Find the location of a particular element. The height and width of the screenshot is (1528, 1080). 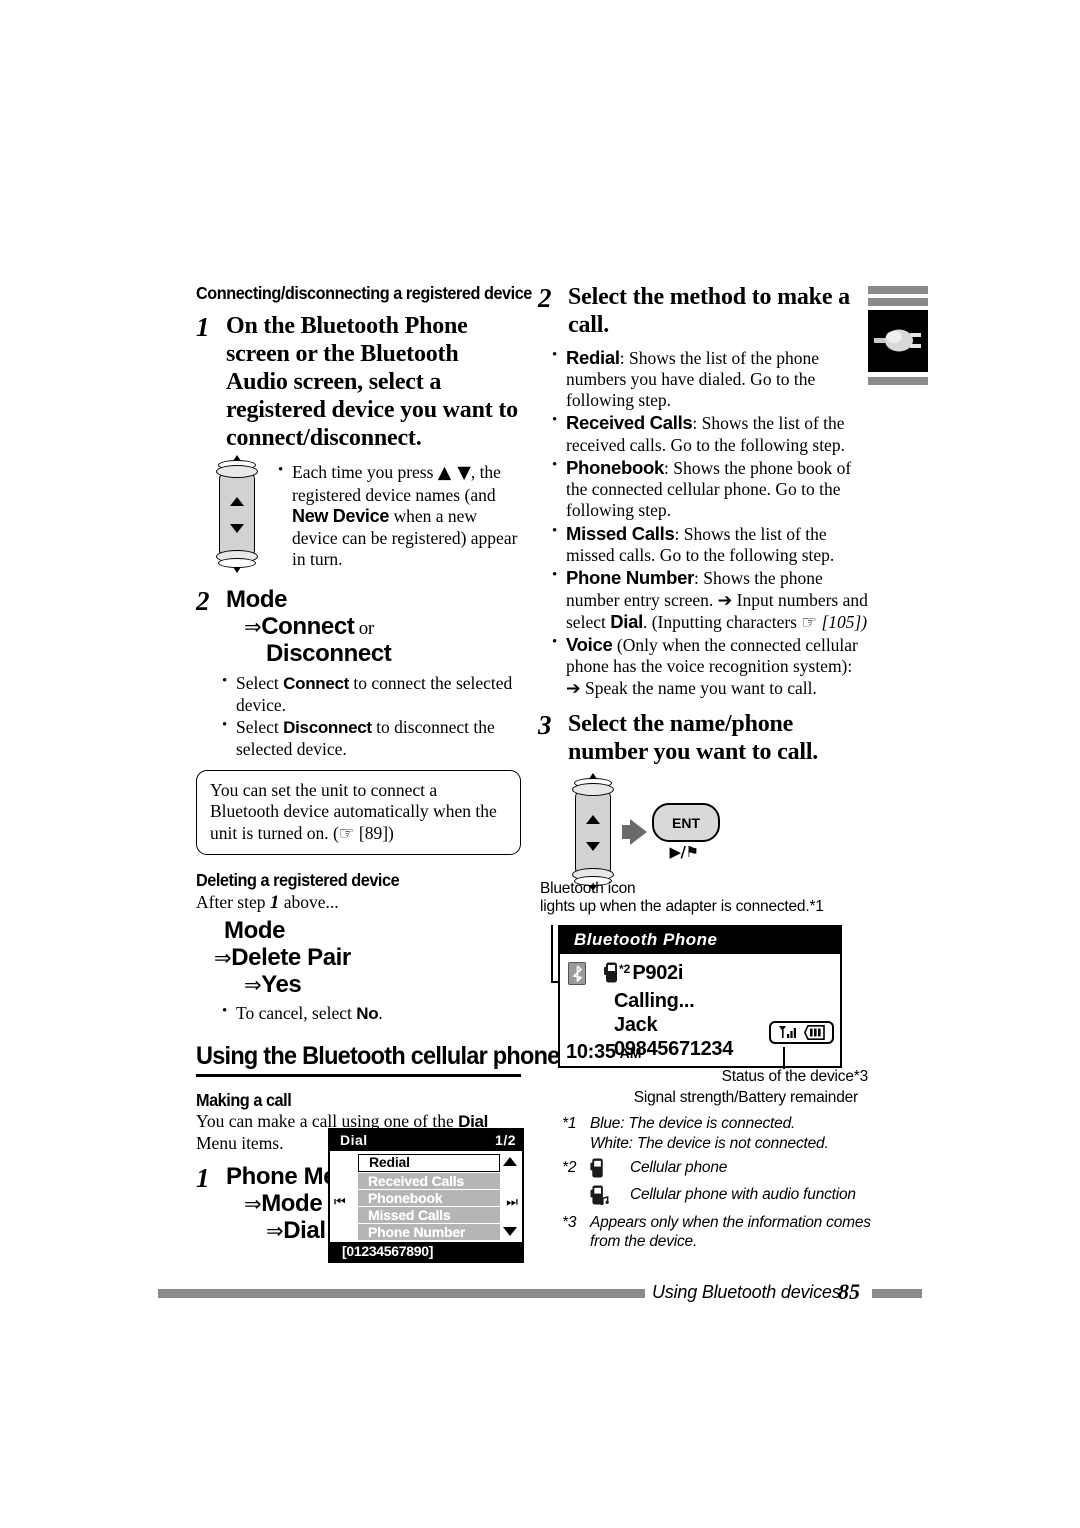

list-item: Missed Calls is located at coordinates (429, 1215).